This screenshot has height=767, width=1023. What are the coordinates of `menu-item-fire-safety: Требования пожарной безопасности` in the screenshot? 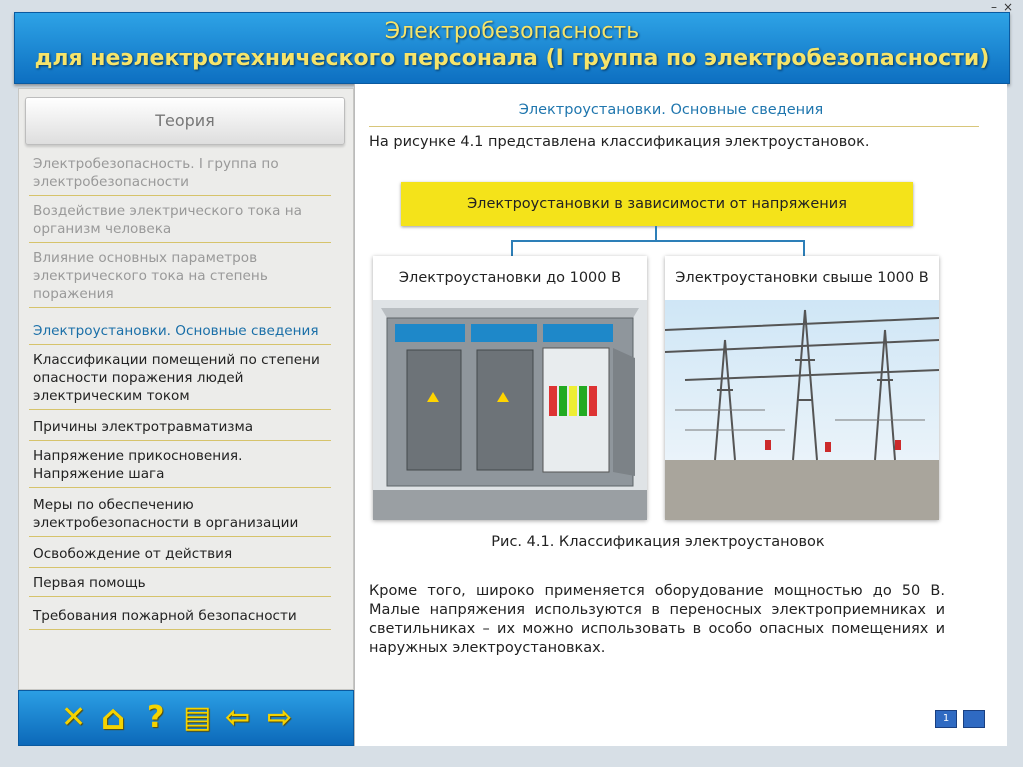 It's located at (180, 618).